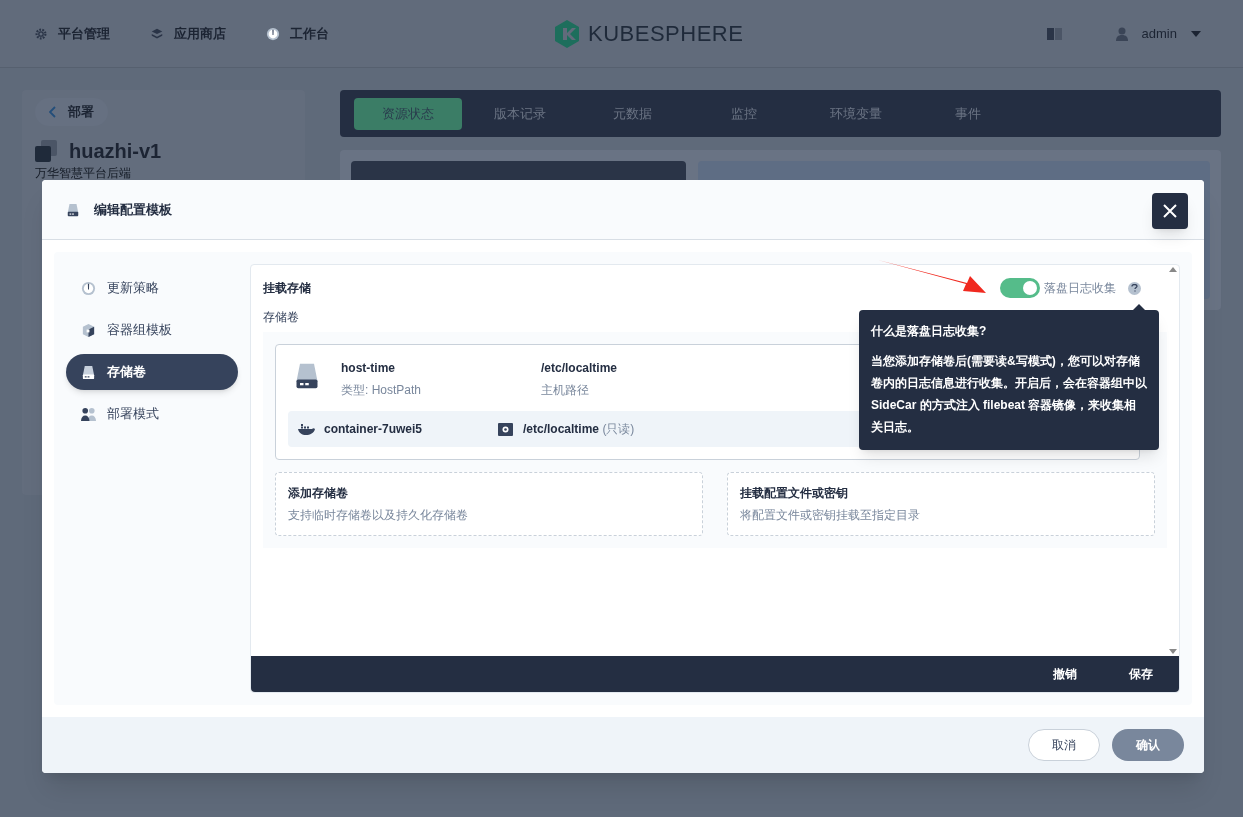  What do you see at coordinates (41, 33) in the screenshot?
I see `settings-icon` at bounding box center [41, 33].